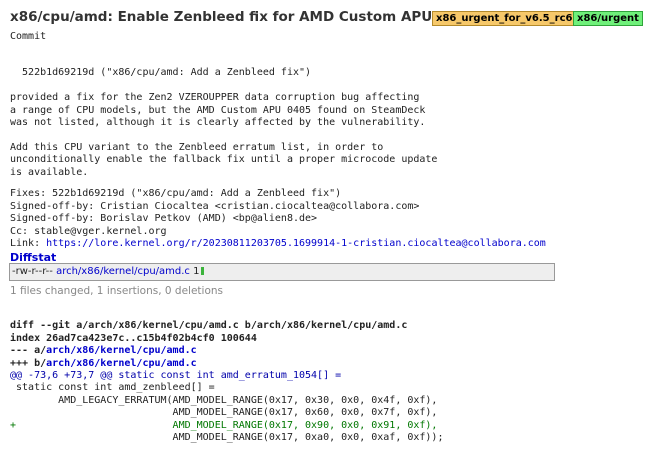 The image size is (650, 457). Describe the element at coordinates (32, 271) in the screenshot. I see `file-mode: -rw-r--r--` at that location.